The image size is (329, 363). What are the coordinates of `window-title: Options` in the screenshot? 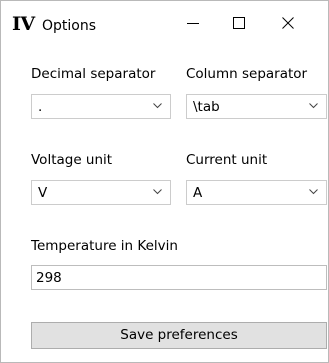 It's located at (69, 26).